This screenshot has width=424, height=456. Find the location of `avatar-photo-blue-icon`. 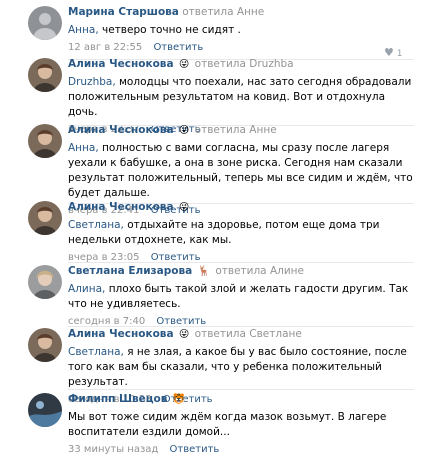

avatar-photo-blue-icon is located at coordinates (45, 410).